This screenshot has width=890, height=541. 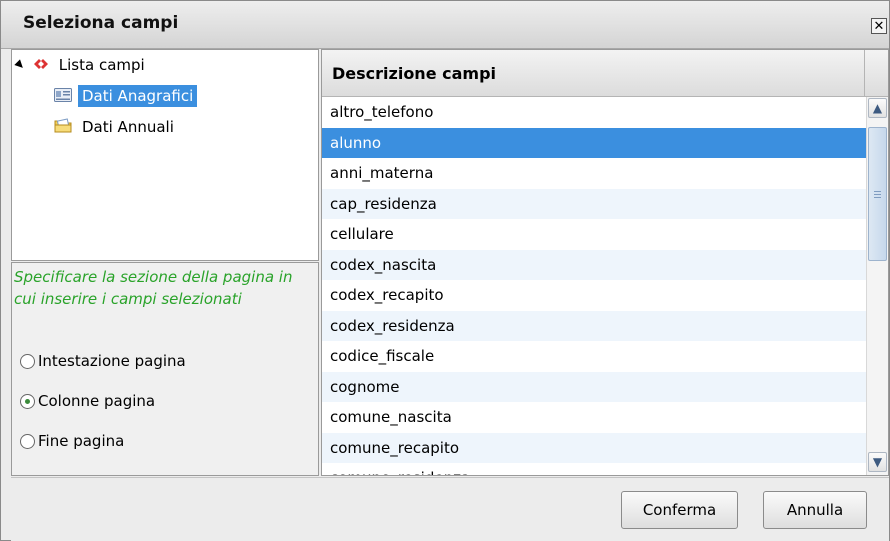 I want to click on table-row: codex_residenza, so click(x=594, y=325).